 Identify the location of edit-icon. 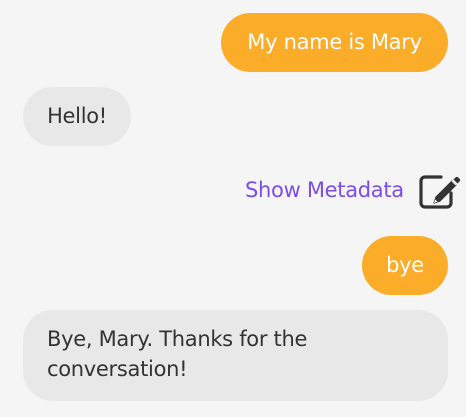
(439, 190).